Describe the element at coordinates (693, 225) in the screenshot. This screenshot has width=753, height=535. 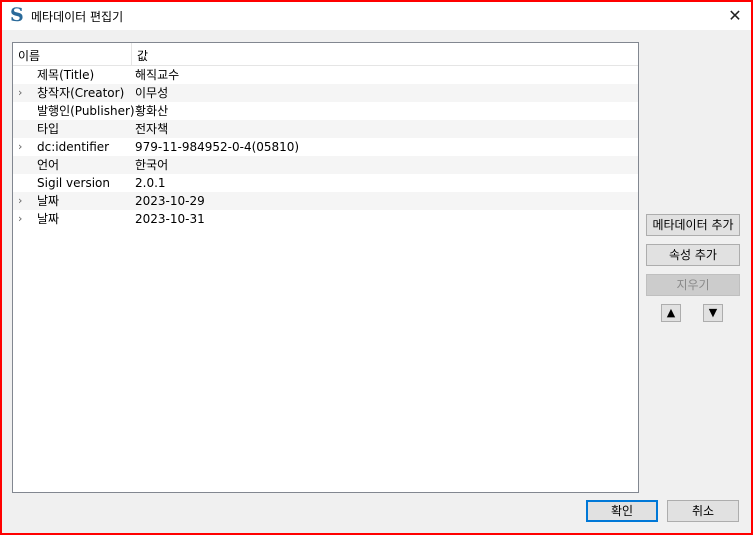
I see `add-metadata-button: 메타데이터 추가` at that location.